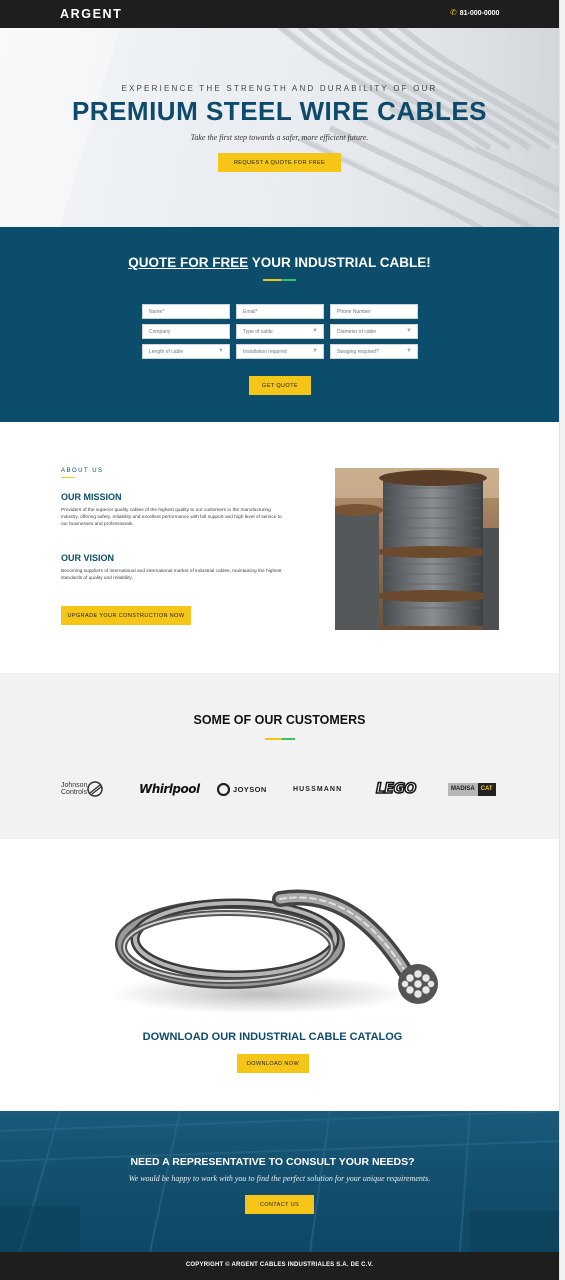  What do you see at coordinates (279, 720) in the screenshot?
I see `customers-title: SOME OF OUR CUSTOMERS` at bounding box center [279, 720].